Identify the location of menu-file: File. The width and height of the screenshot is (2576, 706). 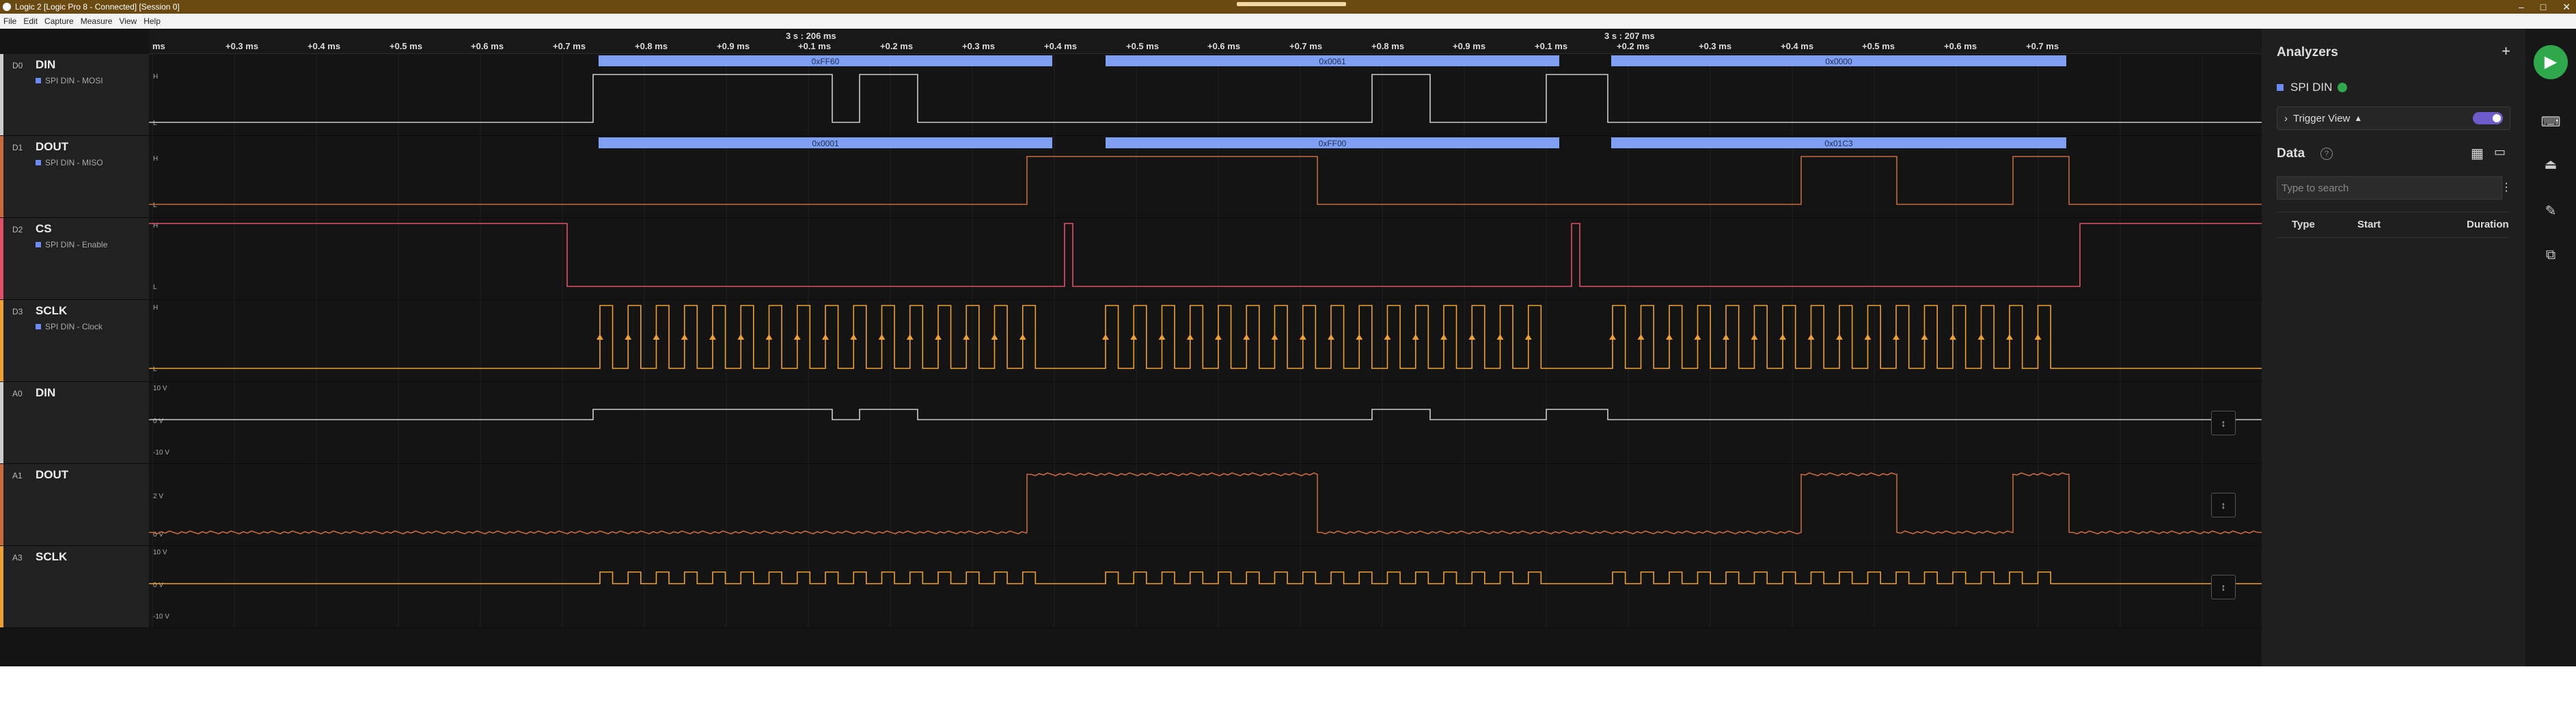
(10, 21).